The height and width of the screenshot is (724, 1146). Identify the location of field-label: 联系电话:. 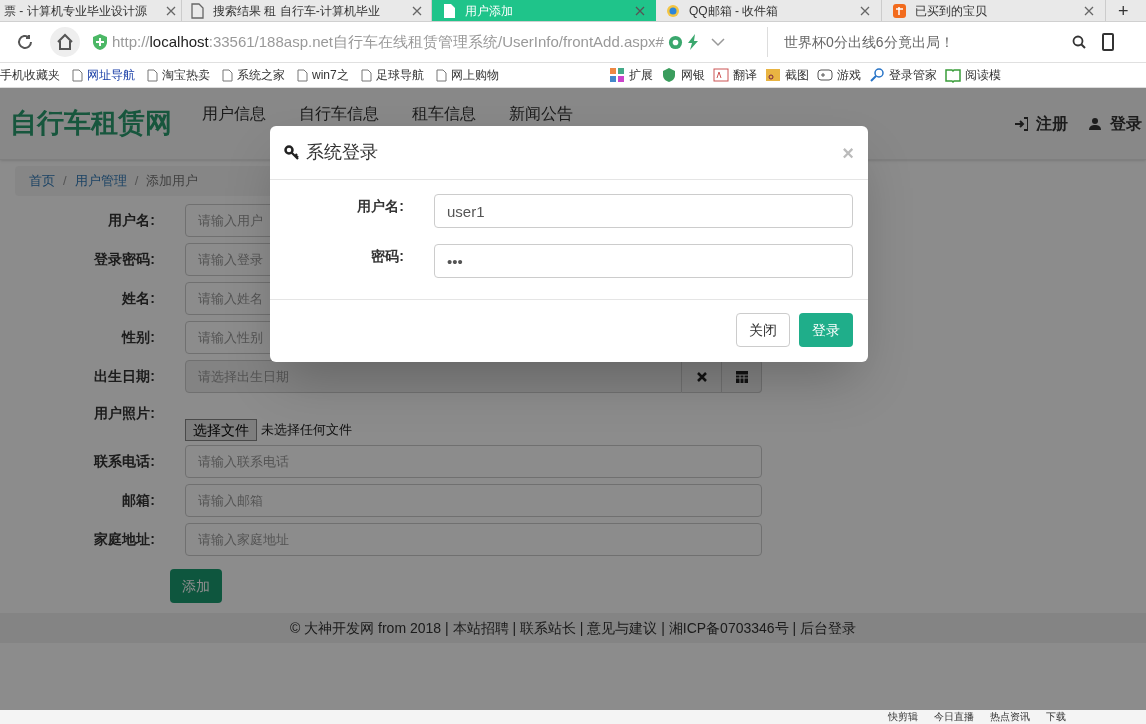
(123, 461).